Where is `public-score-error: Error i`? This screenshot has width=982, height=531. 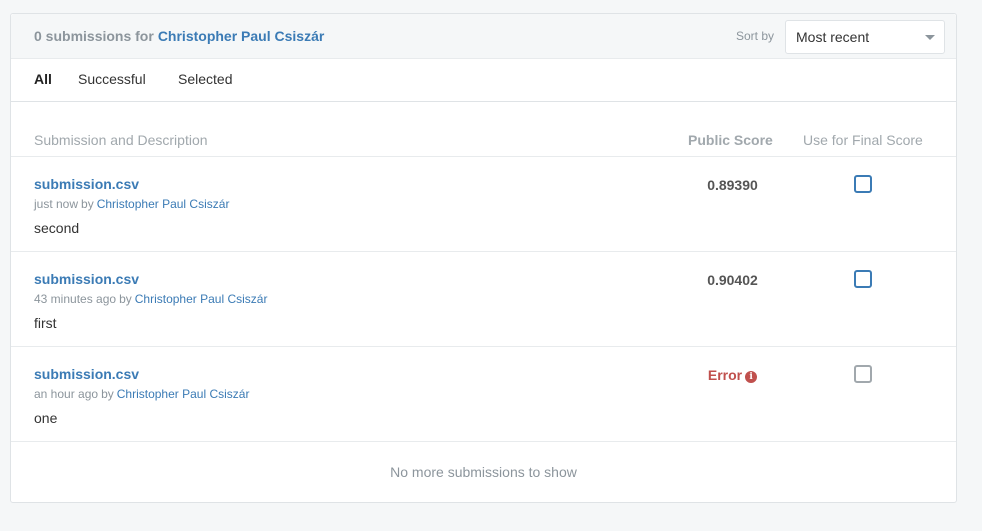
public-score-error: Error i is located at coordinates (732, 375).